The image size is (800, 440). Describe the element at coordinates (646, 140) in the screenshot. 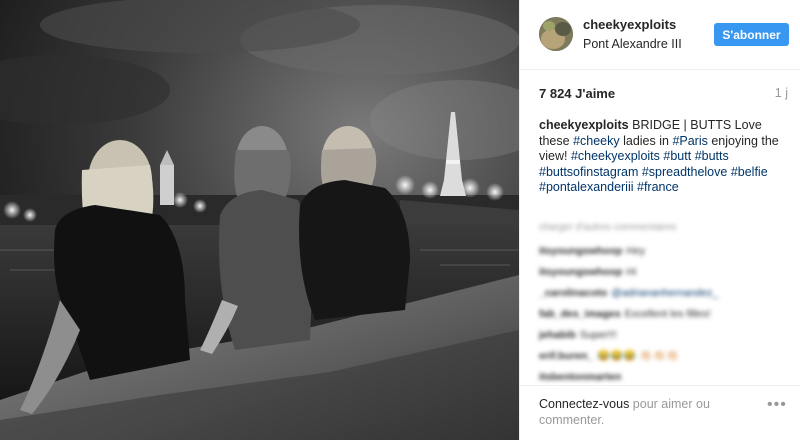

I see `caption-text-segment: ladies in` at that location.